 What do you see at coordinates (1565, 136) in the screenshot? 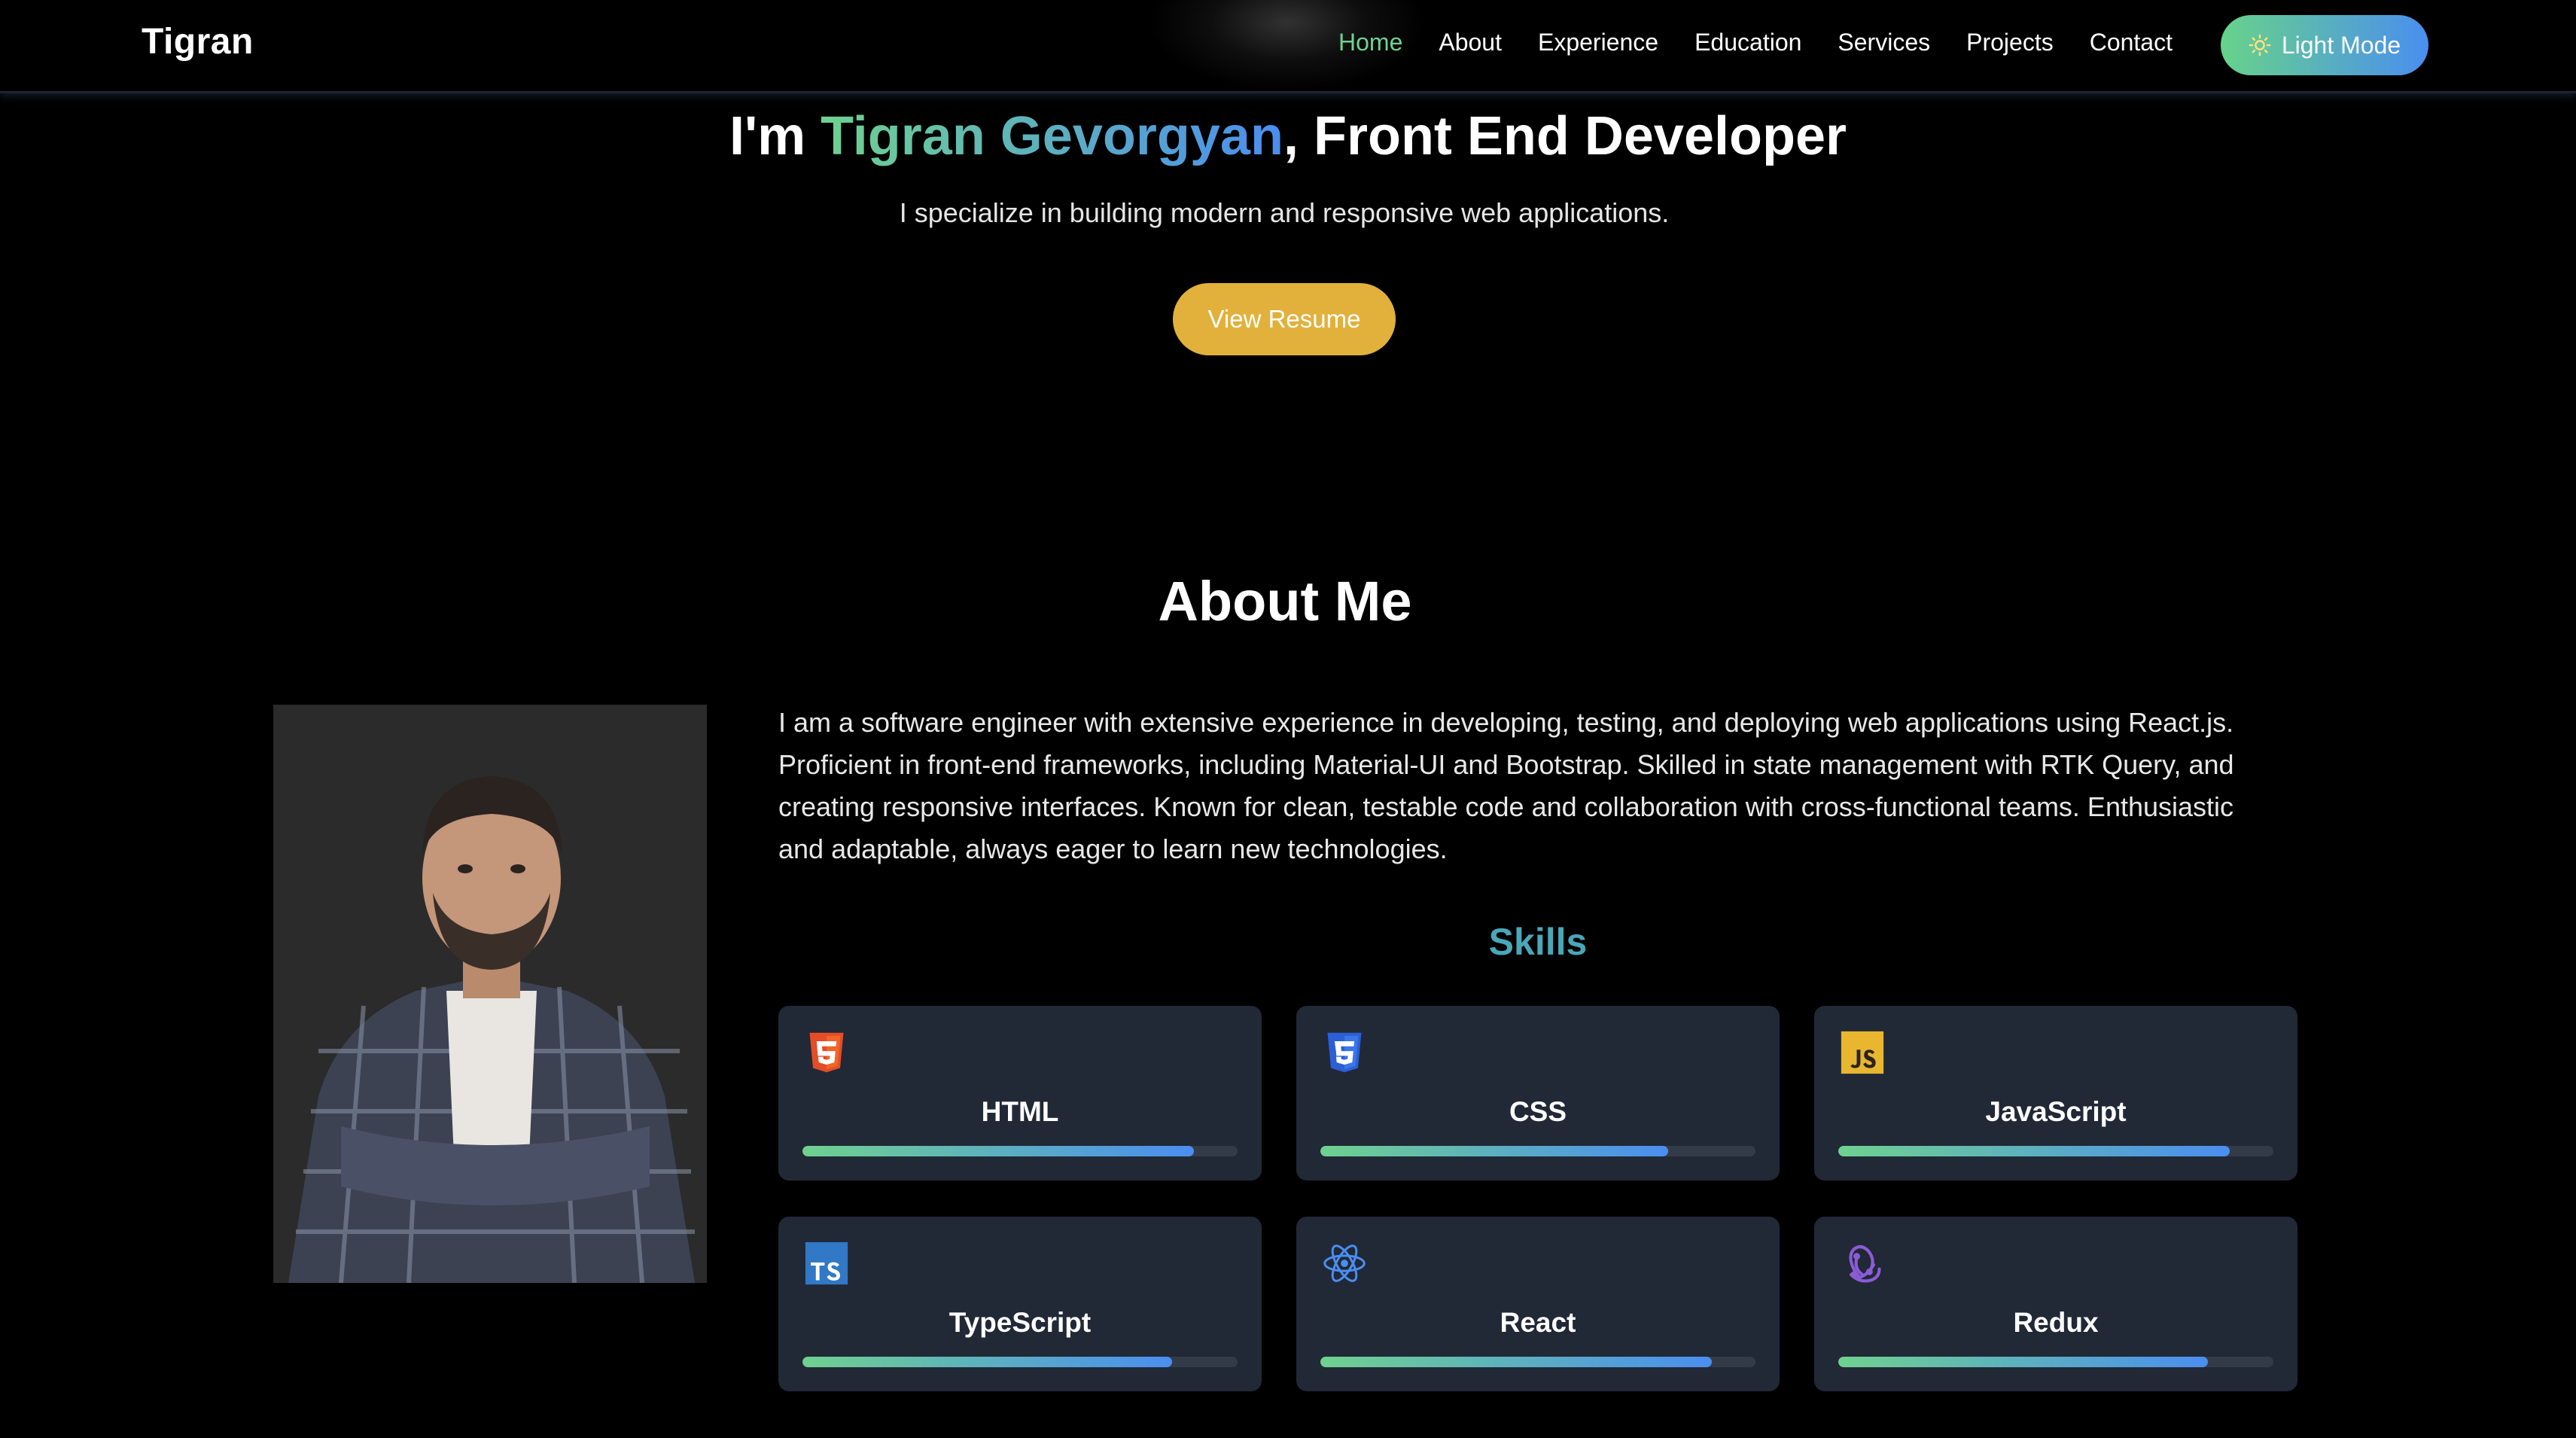
I see `hero-title-suffix: , Front End Developer` at bounding box center [1565, 136].